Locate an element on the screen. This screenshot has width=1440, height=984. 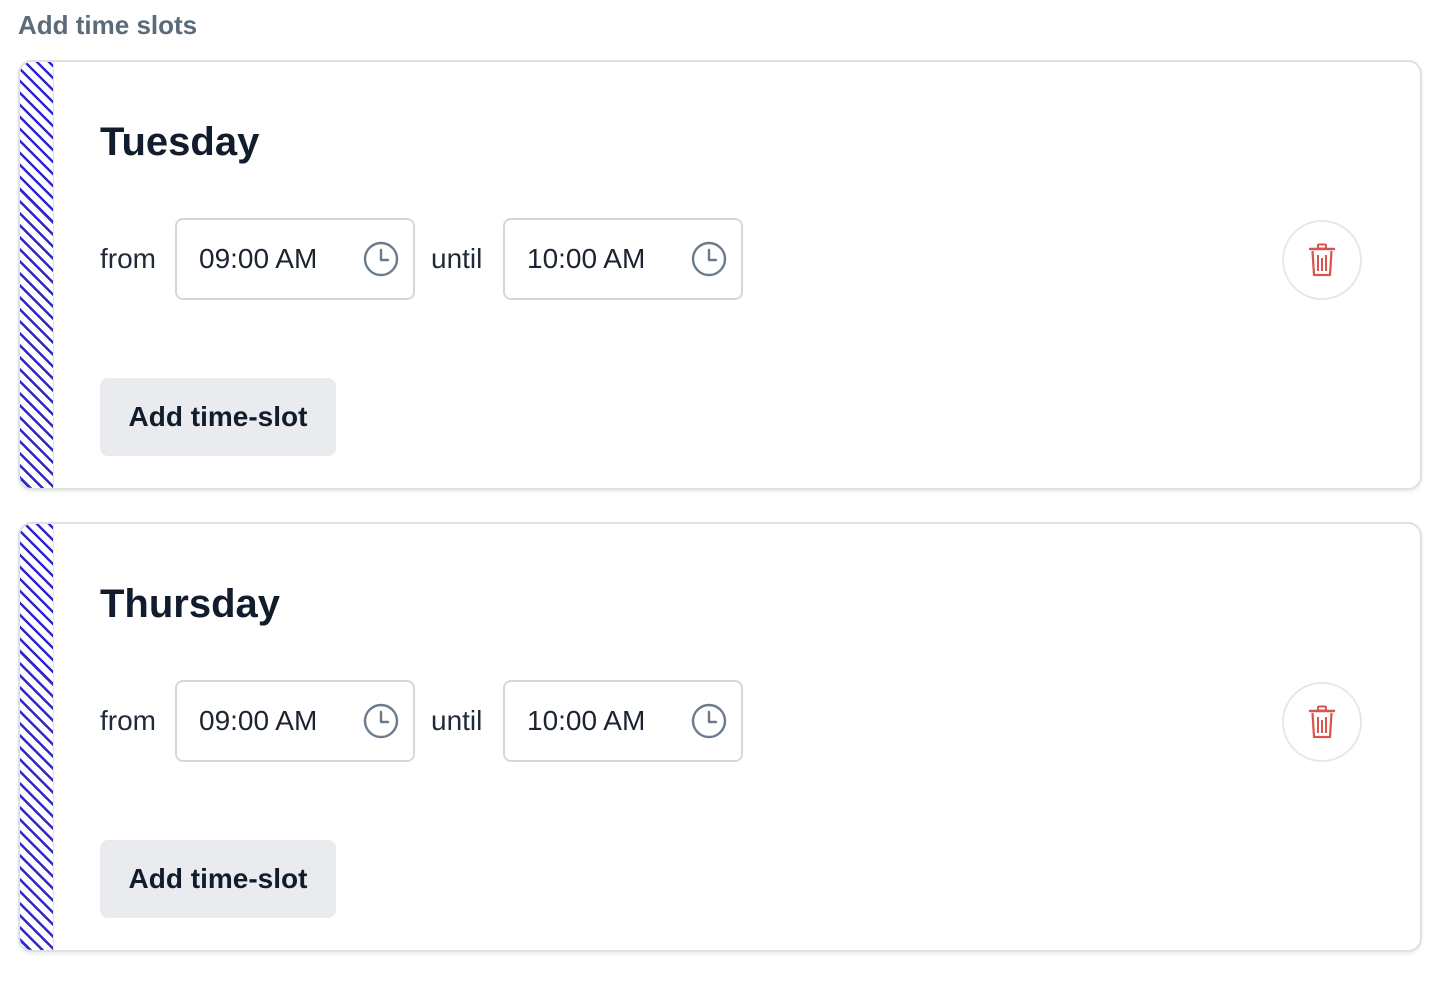
day-title: Tuesday is located at coordinates (180, 142).